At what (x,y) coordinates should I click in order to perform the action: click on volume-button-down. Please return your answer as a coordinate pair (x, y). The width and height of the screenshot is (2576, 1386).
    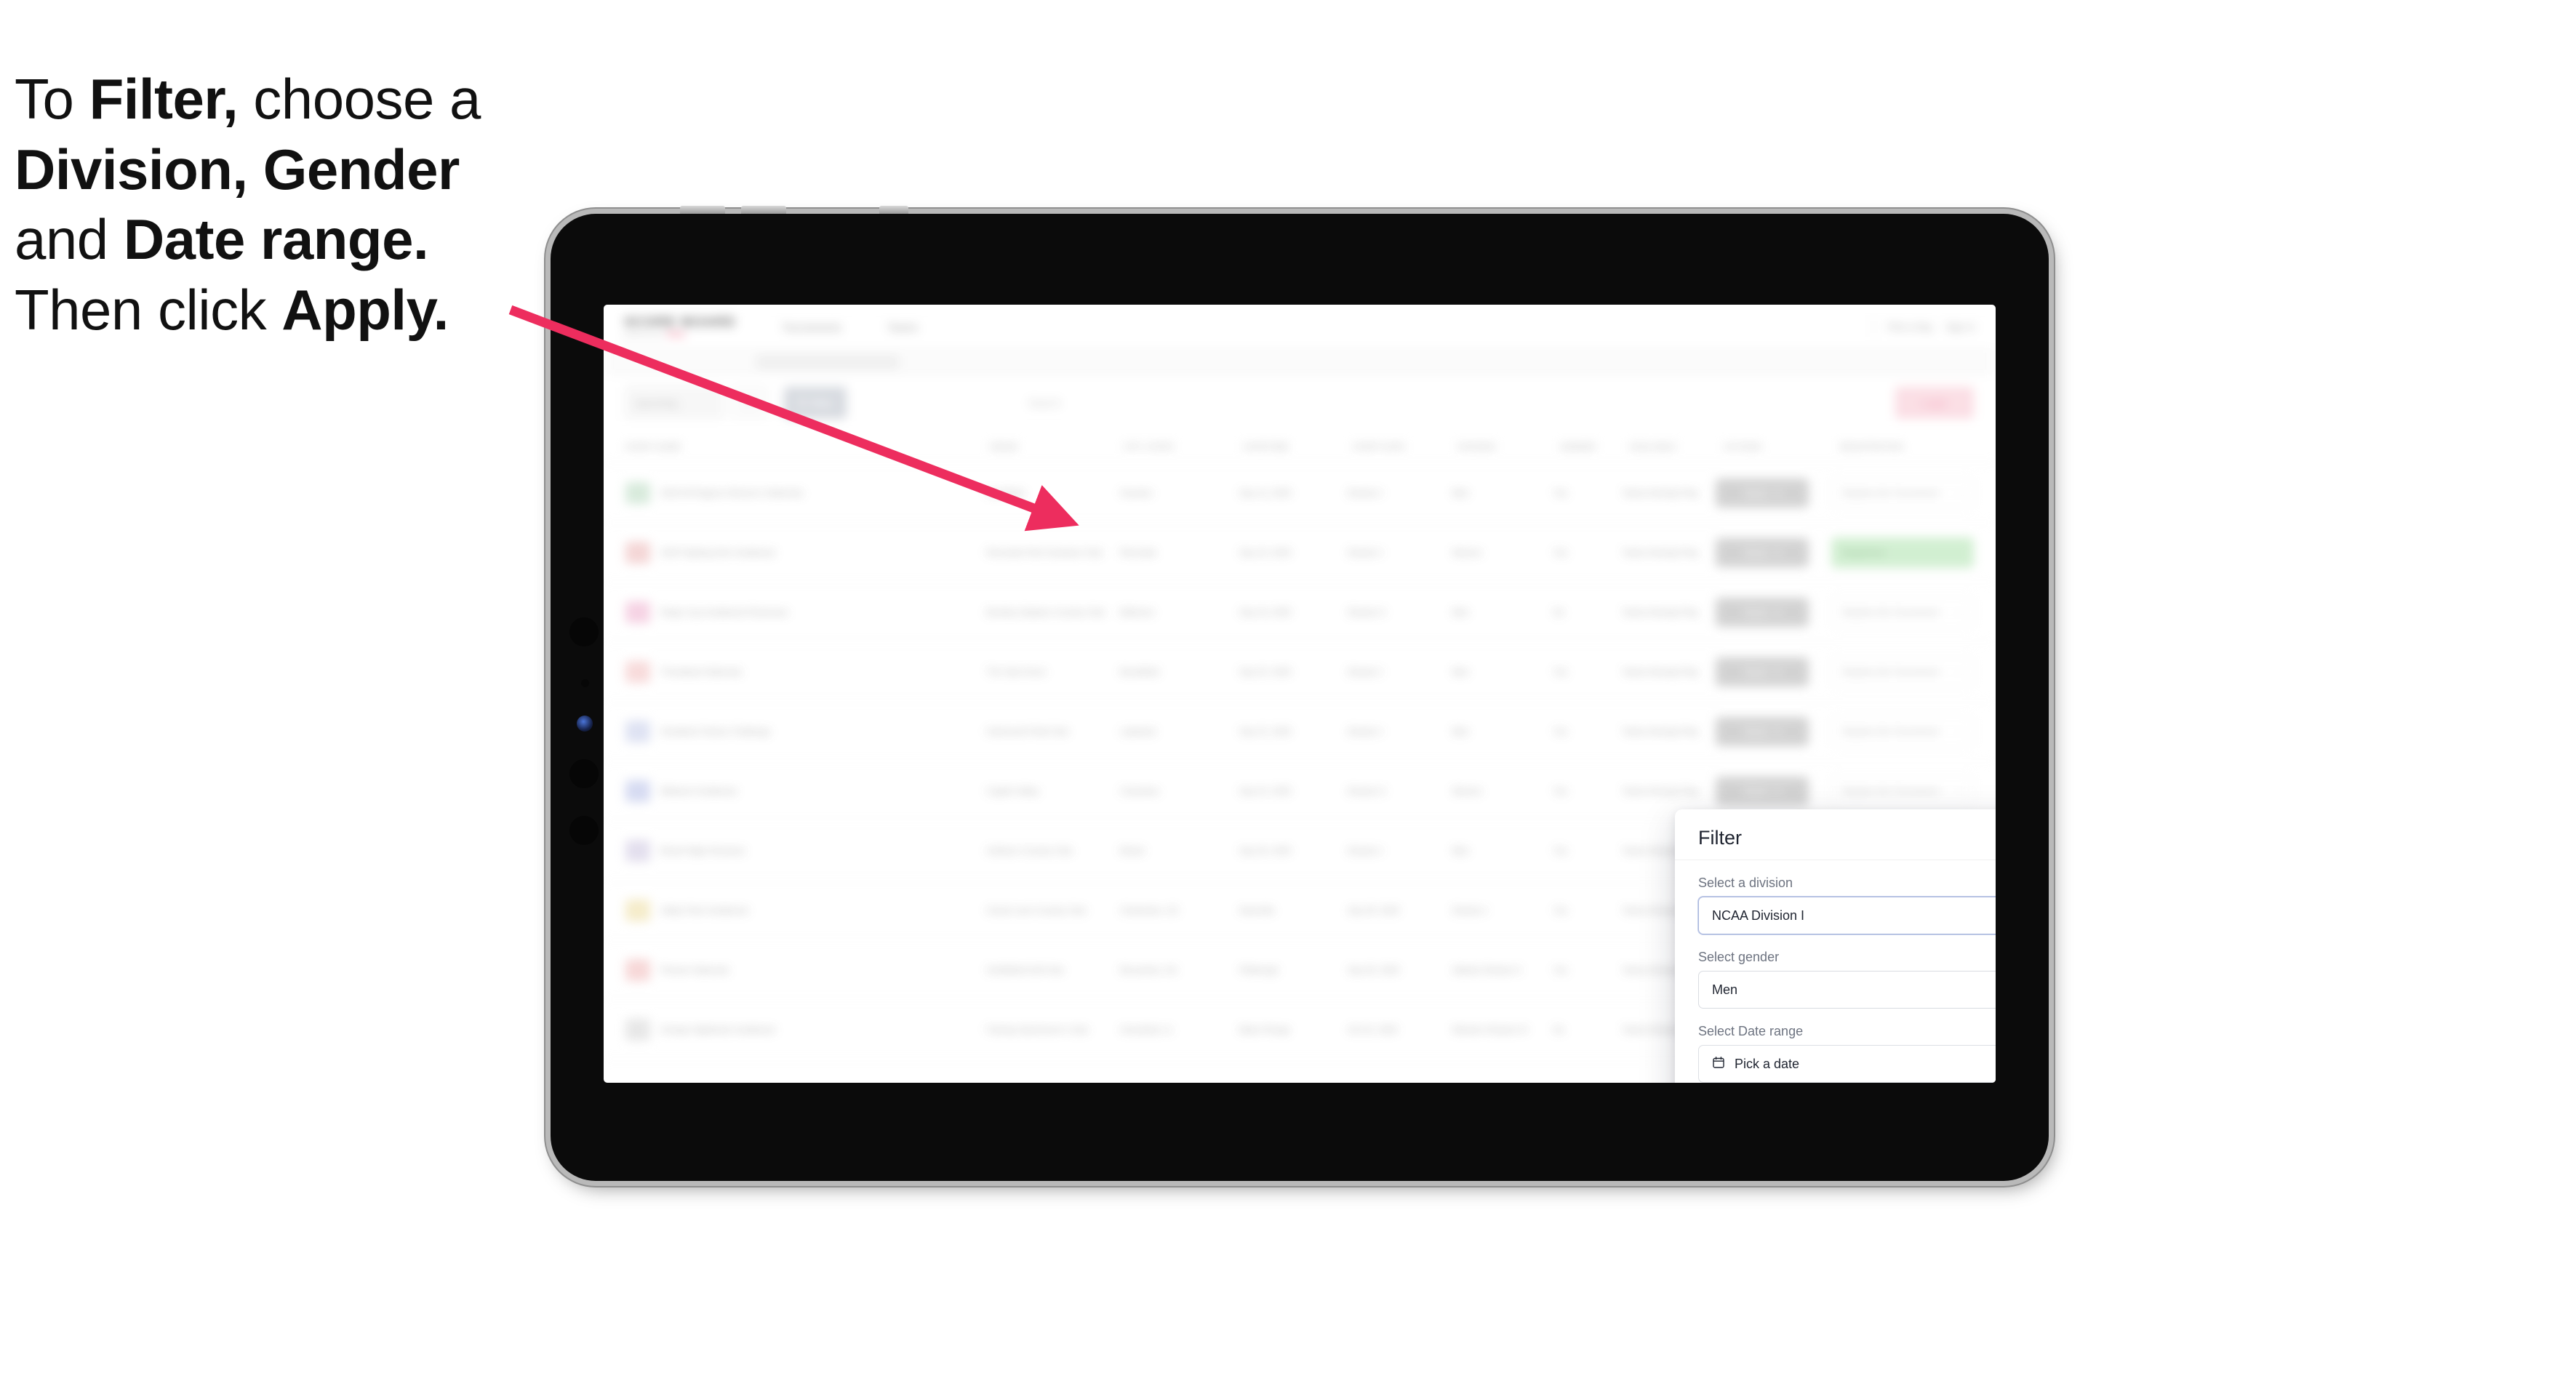
    Looking at the image, I should click on (763, 210).